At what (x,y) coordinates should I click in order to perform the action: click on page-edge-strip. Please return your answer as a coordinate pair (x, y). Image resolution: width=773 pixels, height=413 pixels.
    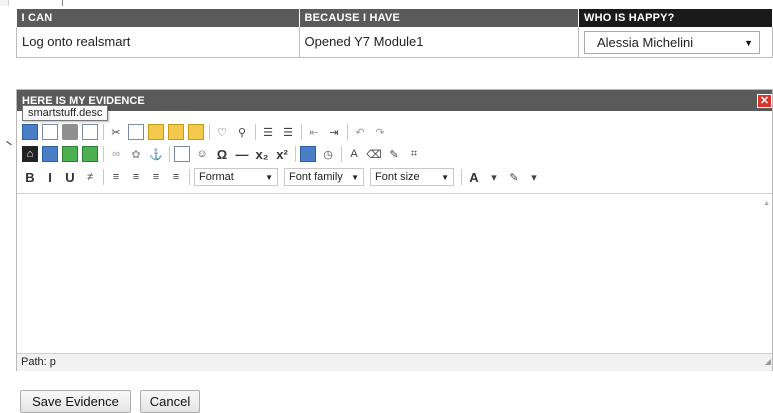
    Looking at the image, I should click on (4, 3).